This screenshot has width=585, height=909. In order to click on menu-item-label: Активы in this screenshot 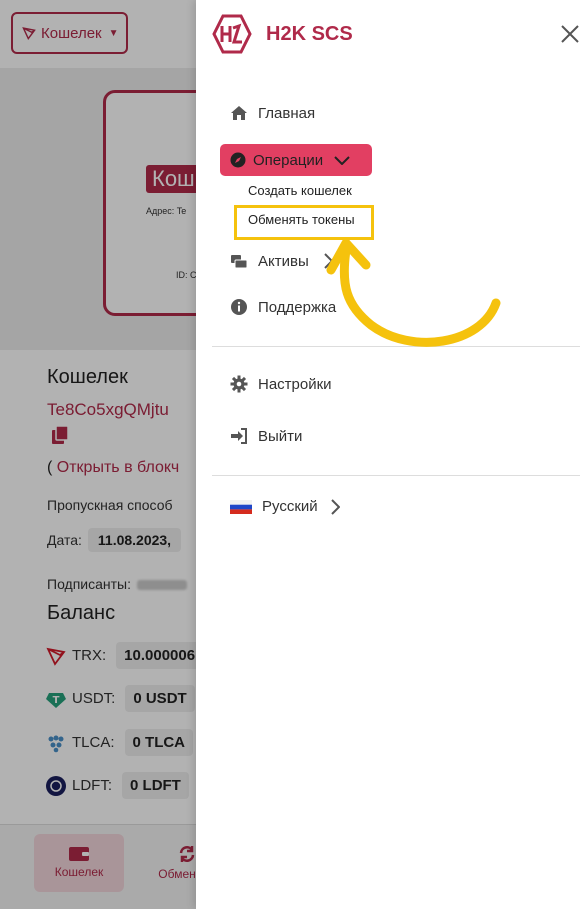, I will do `click(283, 261)`.